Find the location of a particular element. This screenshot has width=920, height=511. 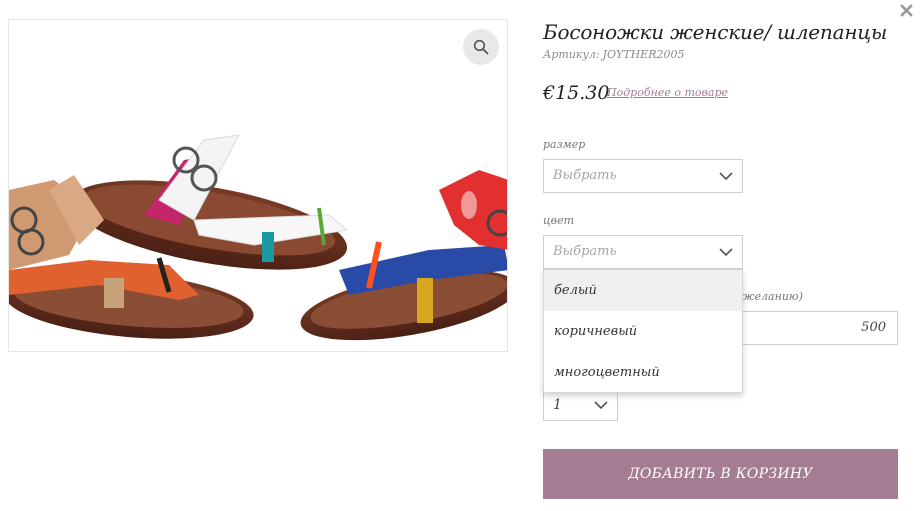

zoom-button is located at coordinates (481, 47).